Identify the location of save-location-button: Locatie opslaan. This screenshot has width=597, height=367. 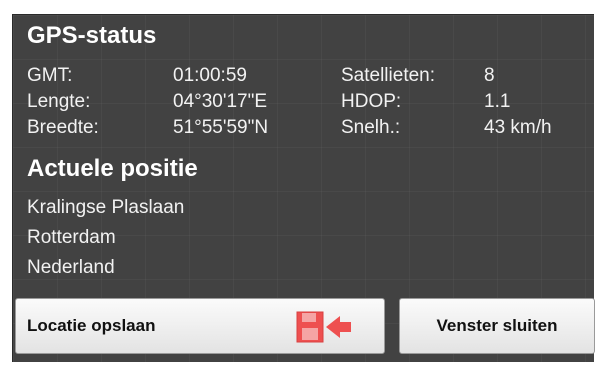
(200, 326).